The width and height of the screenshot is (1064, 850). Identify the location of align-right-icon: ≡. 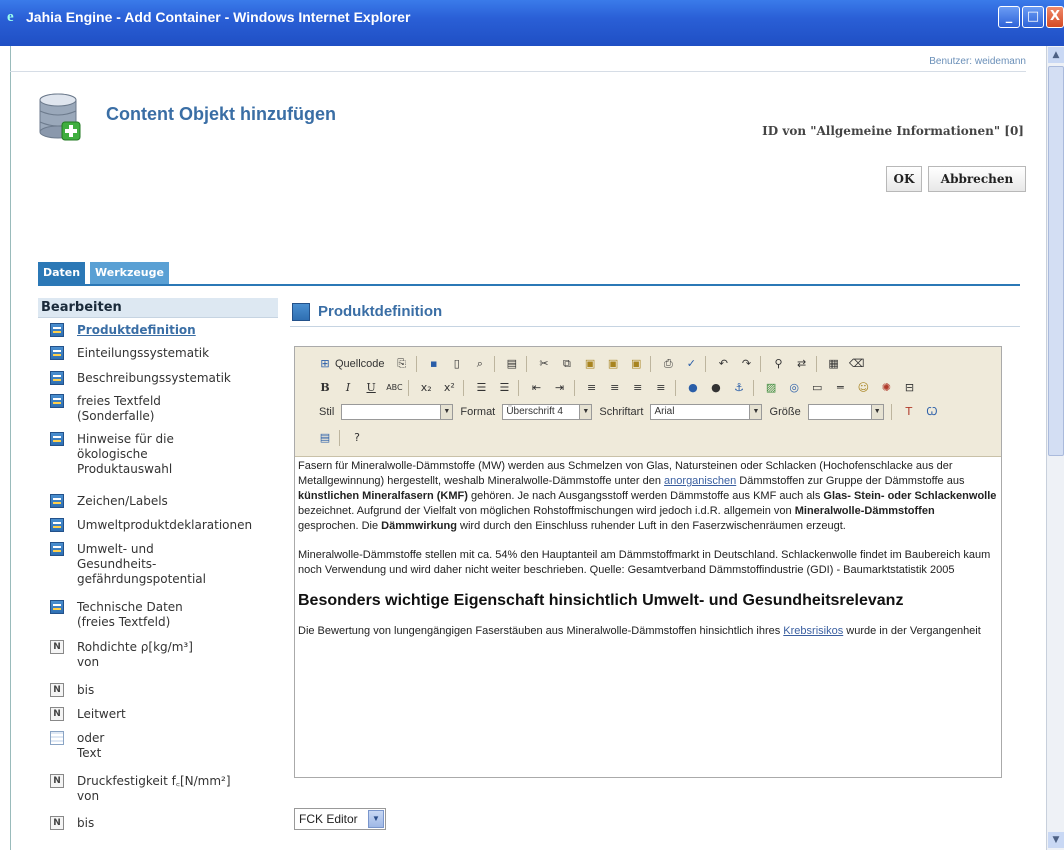
(638, 388).